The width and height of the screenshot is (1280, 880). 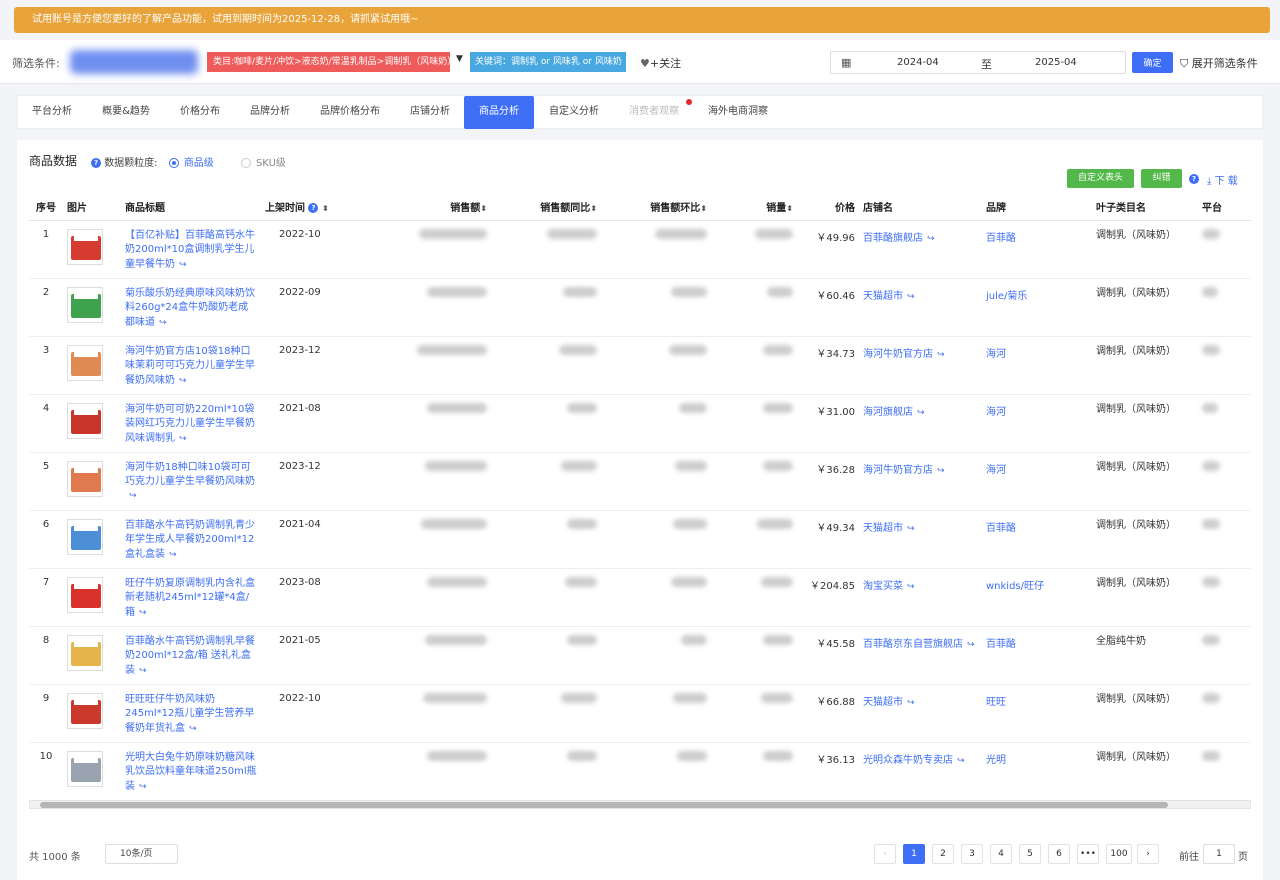 I want to click on expand-filters-button: ⛉ 展开筛选条件, so click(x=1219, y=63).